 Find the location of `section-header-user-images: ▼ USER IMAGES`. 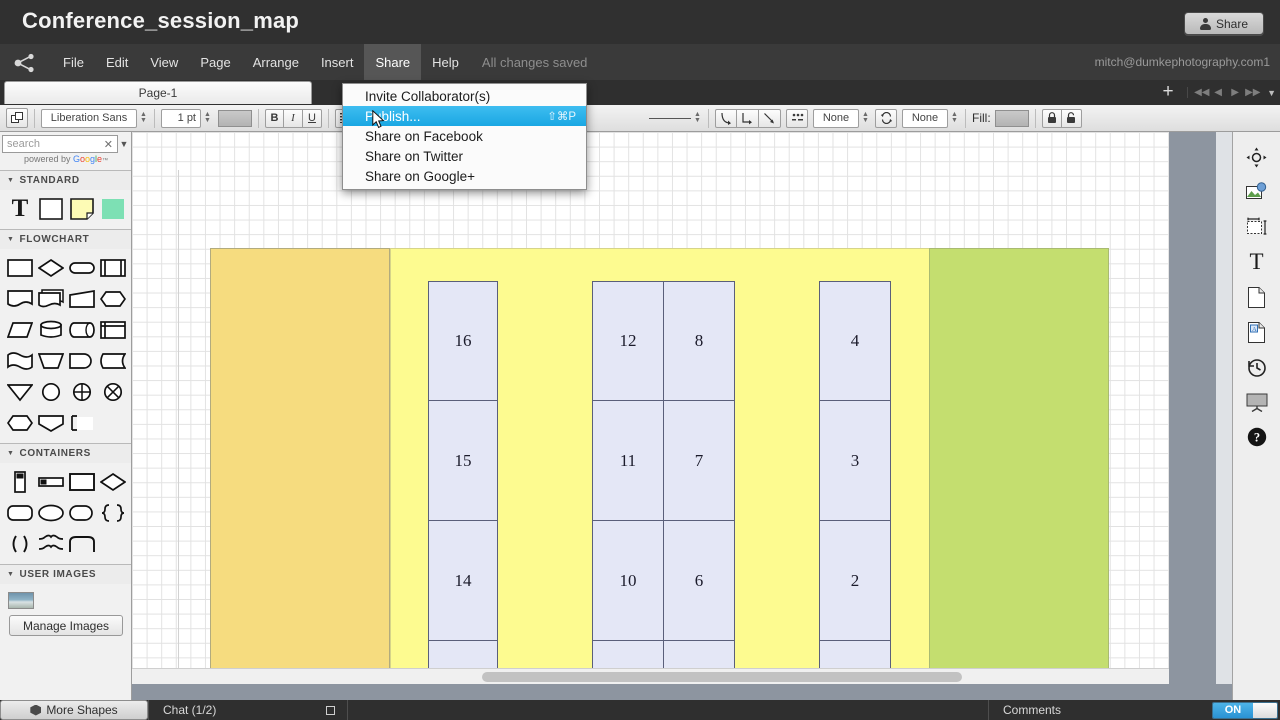

section-header-user-images: ▼ USER IMAGES is located at coordinates (65, 574).